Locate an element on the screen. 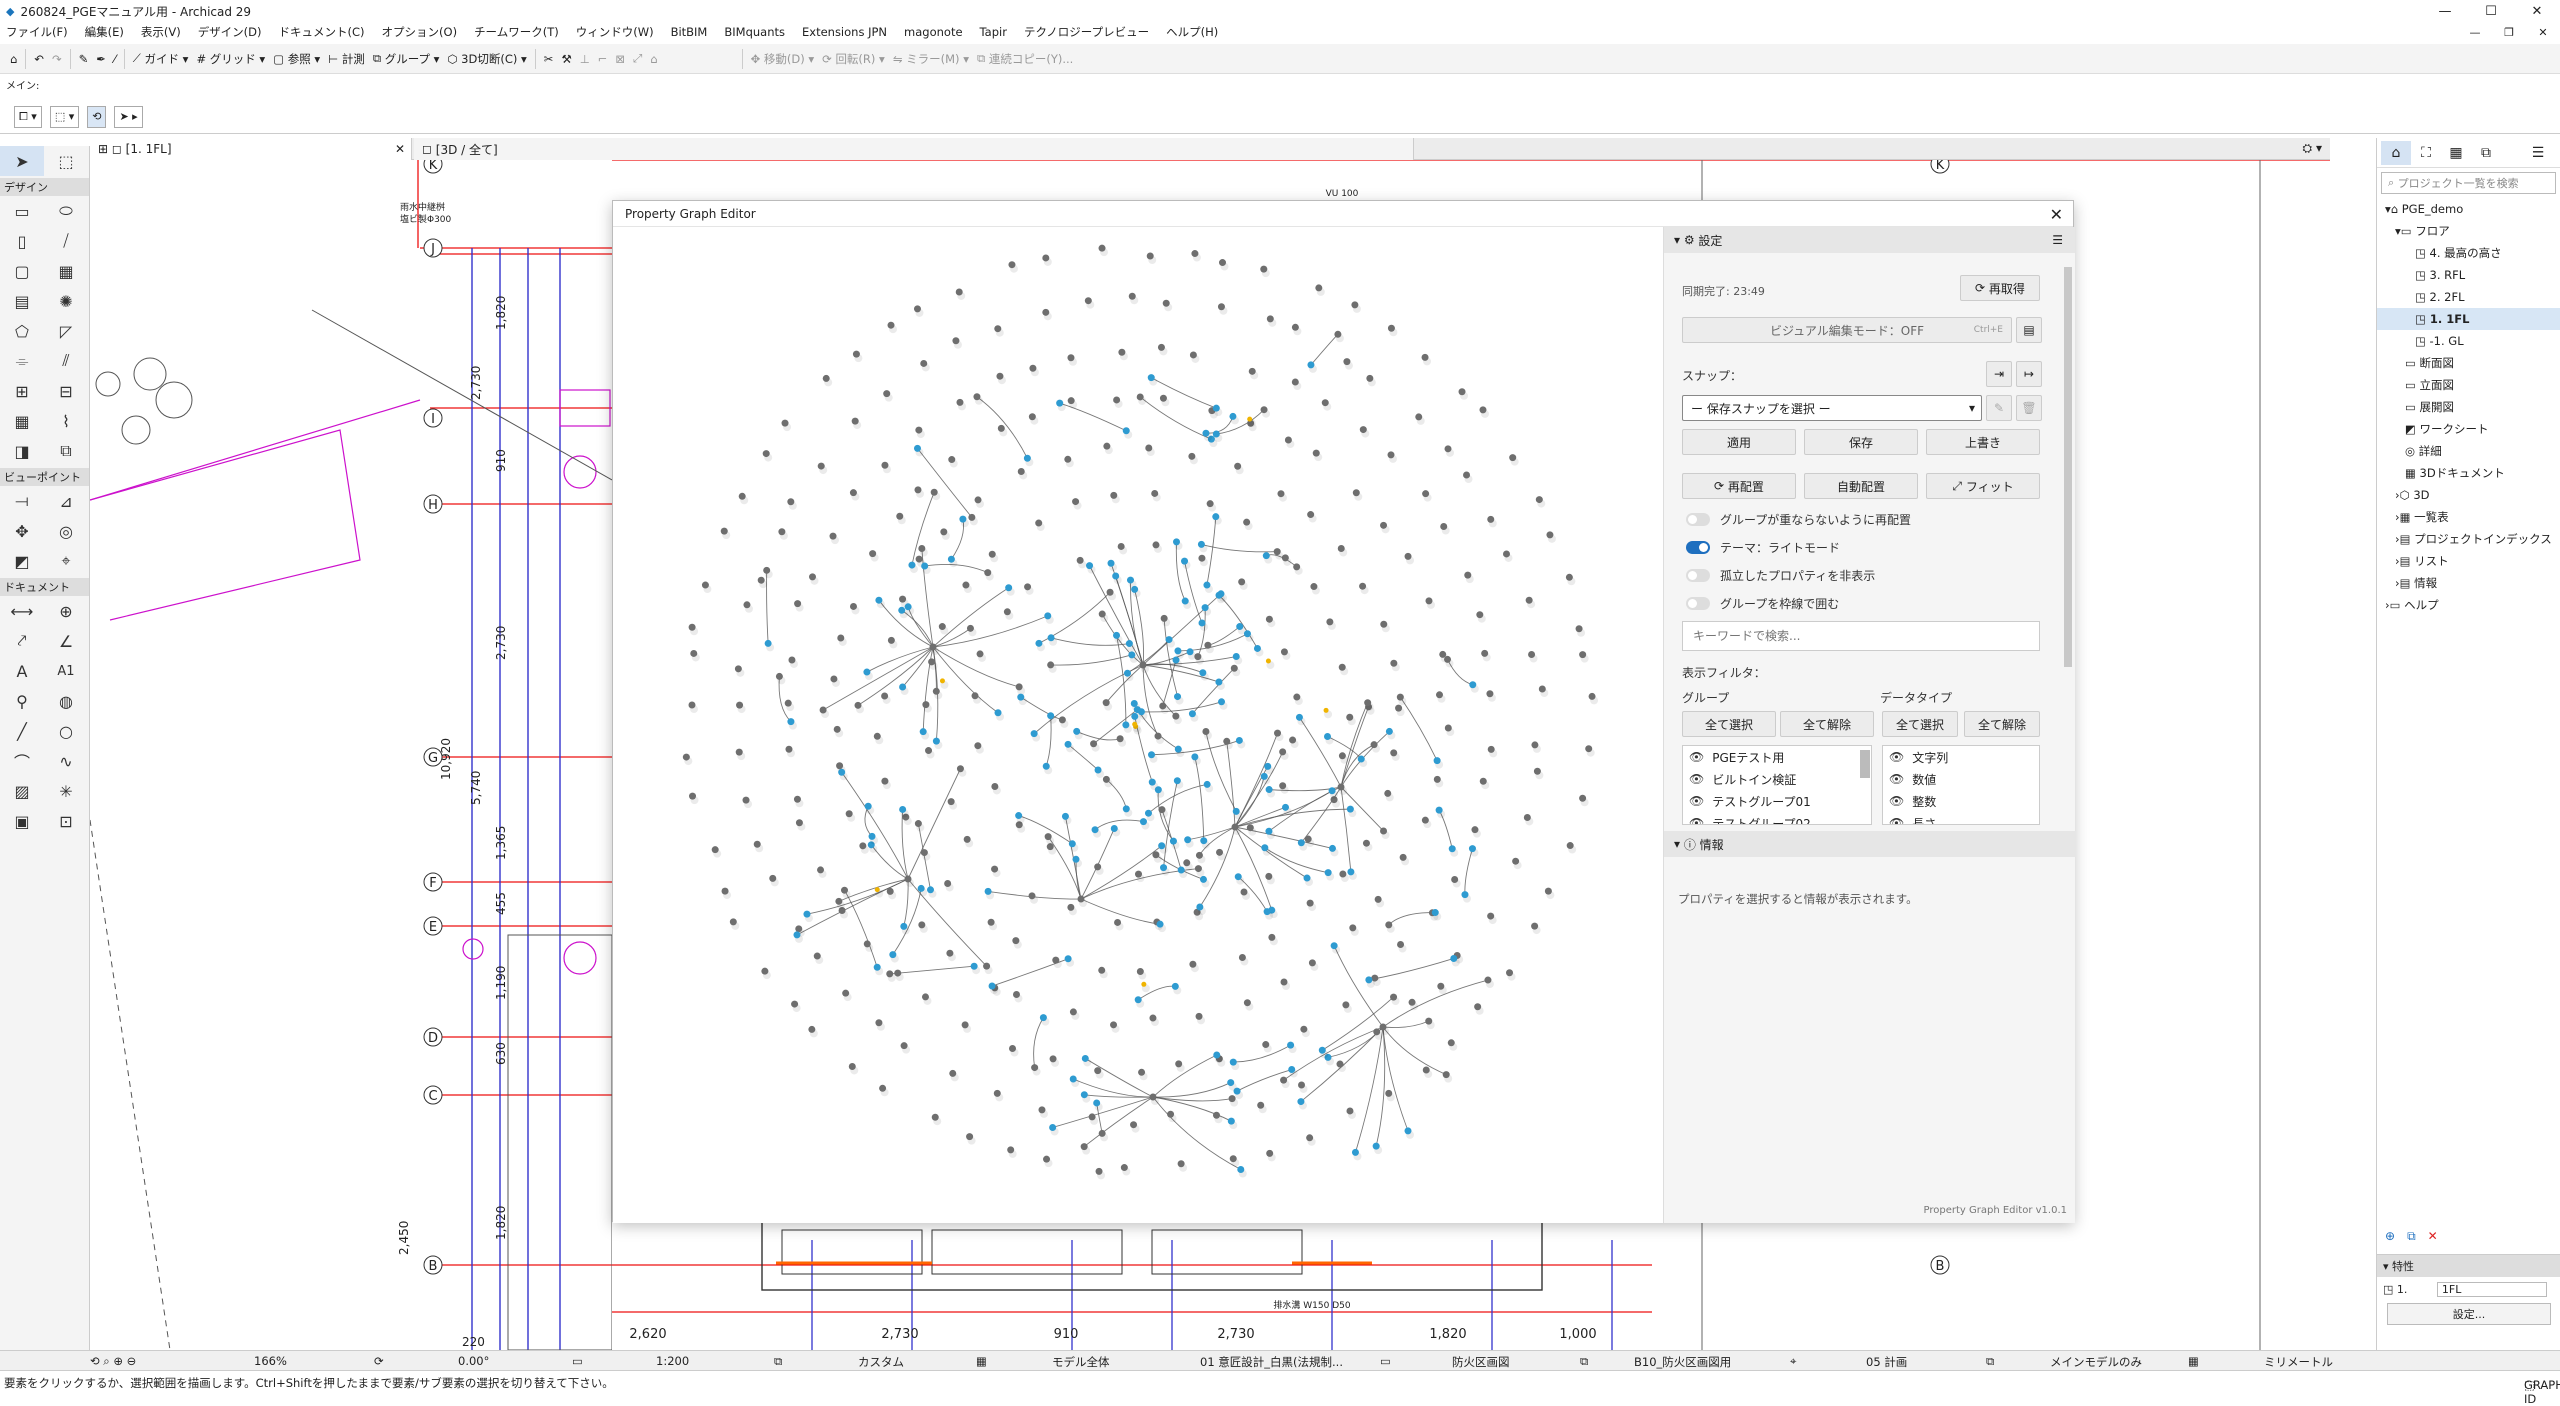  menu-window: ウィンドウ(W) is located at coordinates (615, 32).